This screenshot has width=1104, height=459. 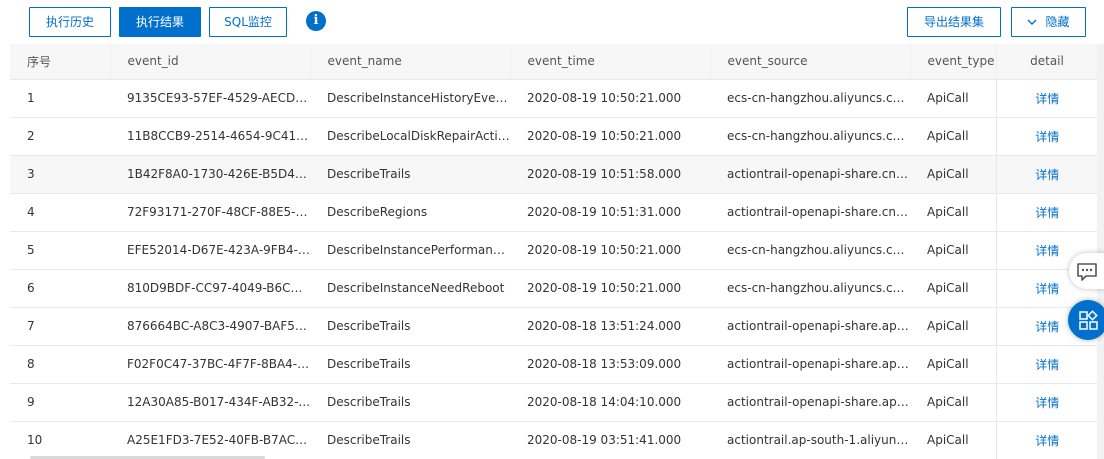 I want to click on execution-results-button: 执行结果, so click(x=160, y=22).